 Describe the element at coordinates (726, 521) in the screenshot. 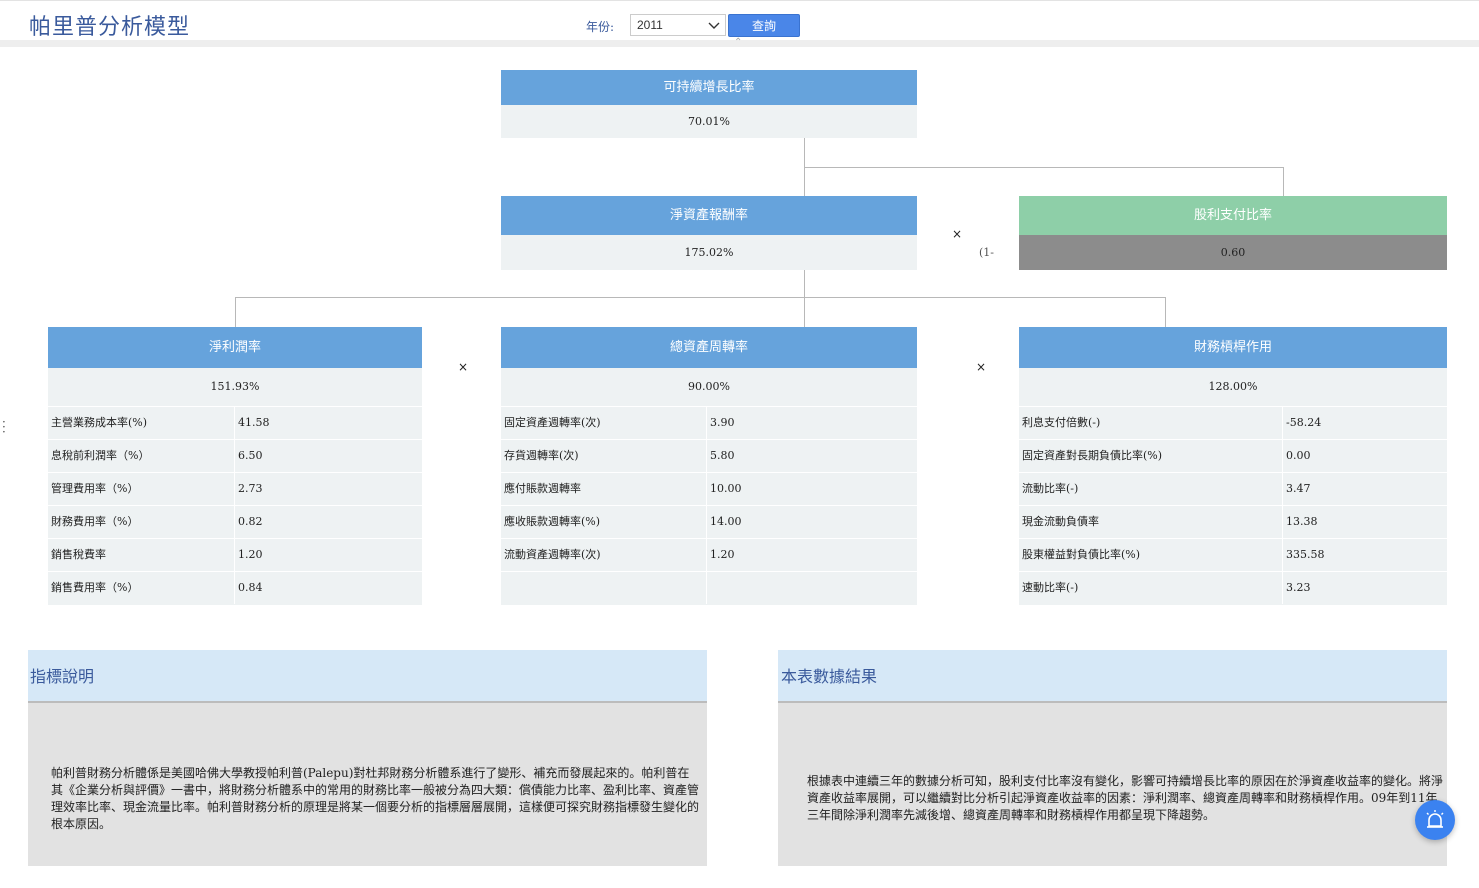

I see `row-value: 14.00` at that location.